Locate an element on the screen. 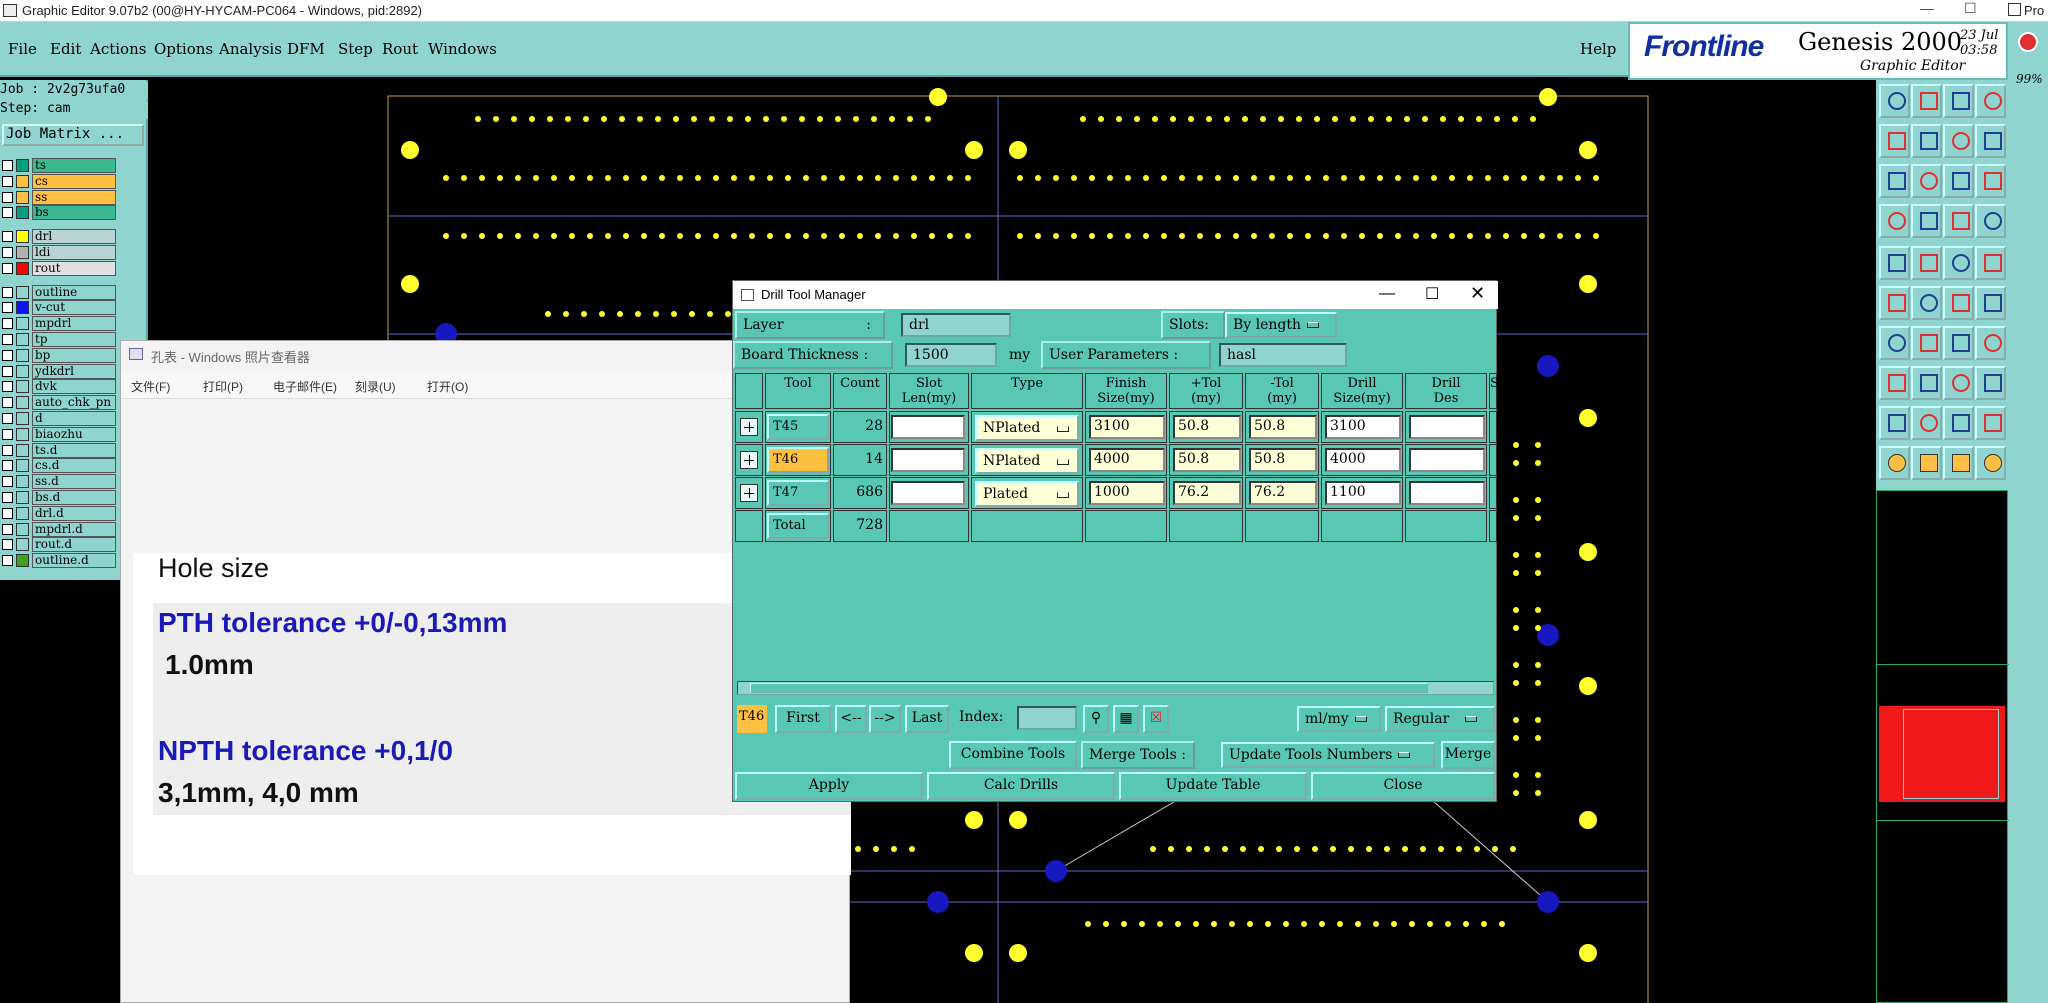 This screenshot has width=2048, height=1003. dialog-minimize-icon: — is located at coordinates (1387, 294).